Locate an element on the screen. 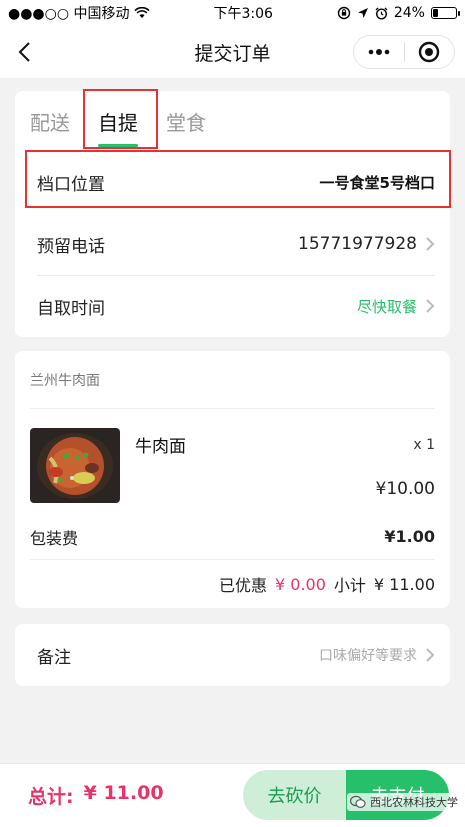  shop-name: 兰州牛肉面 is located at coordinates (232, 380).